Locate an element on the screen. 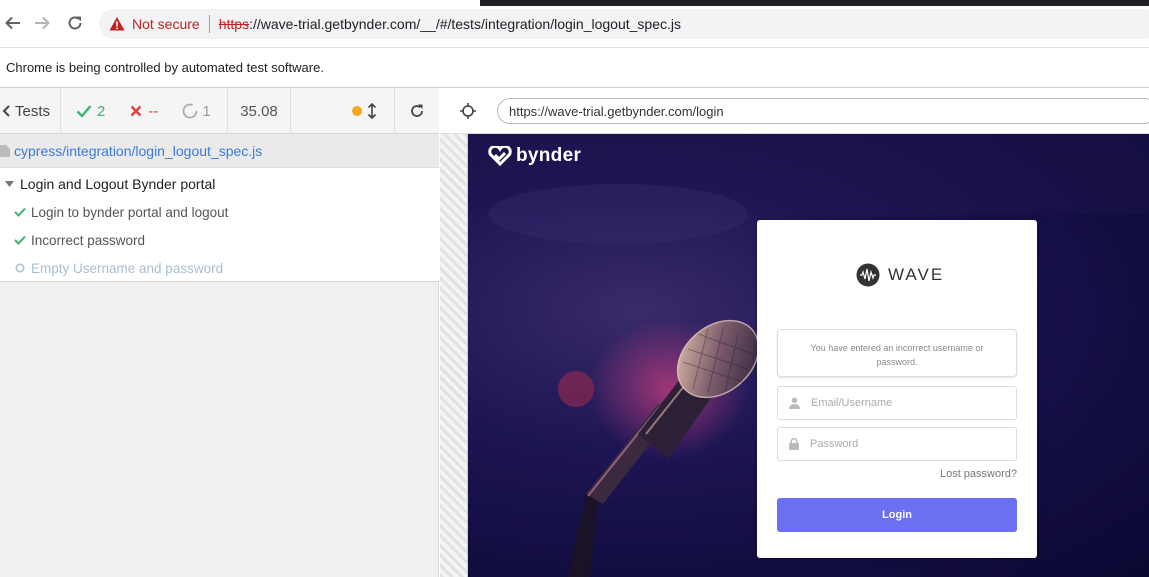 Image resolution: width=1149 pixels, height=577 pixels. suite-row: Login and Logout Bynder portal is located at coordinates (107, 184).